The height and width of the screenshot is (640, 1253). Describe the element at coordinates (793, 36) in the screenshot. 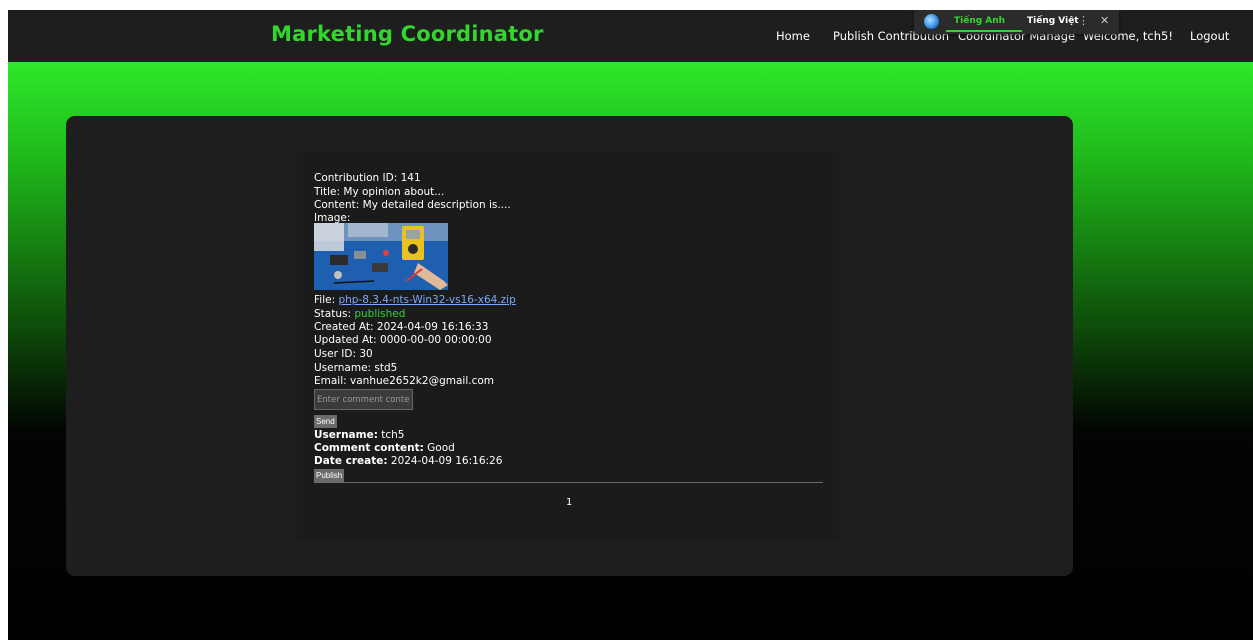

I see `nav-home: Home` at that location.